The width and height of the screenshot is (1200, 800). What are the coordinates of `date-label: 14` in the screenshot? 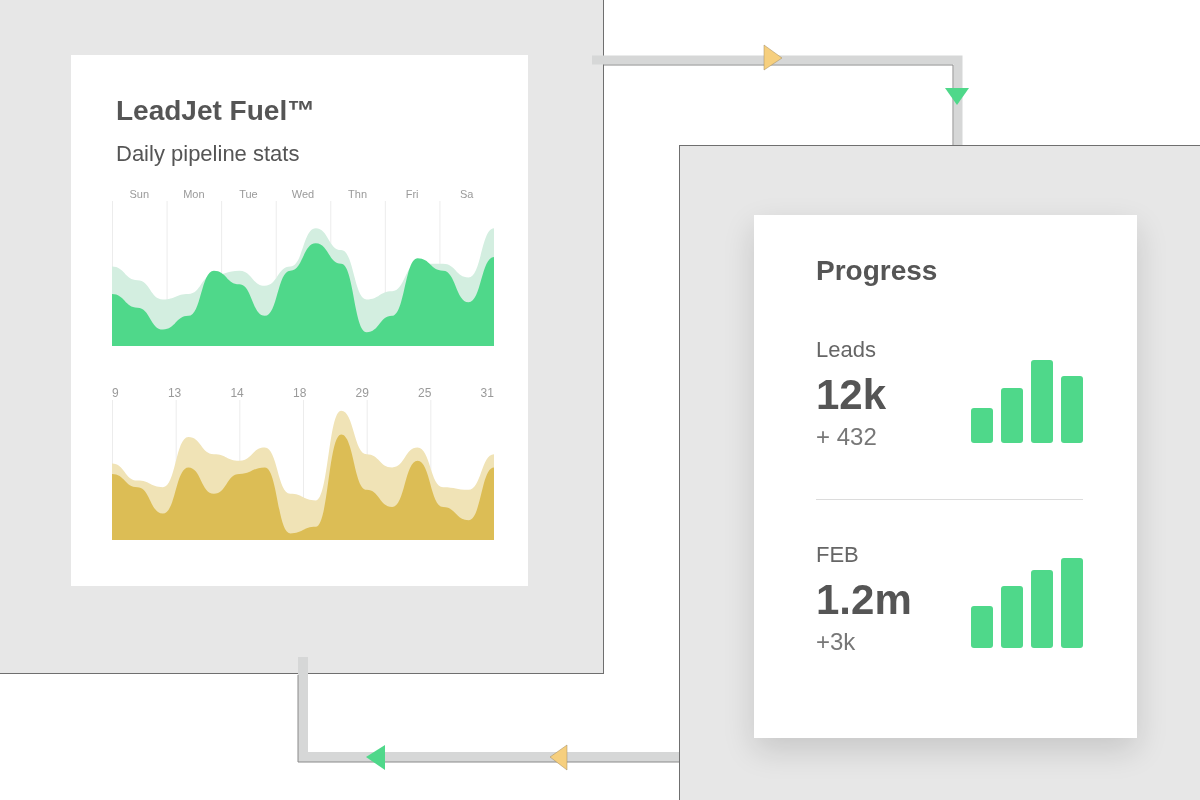 It's located at (237, 393).